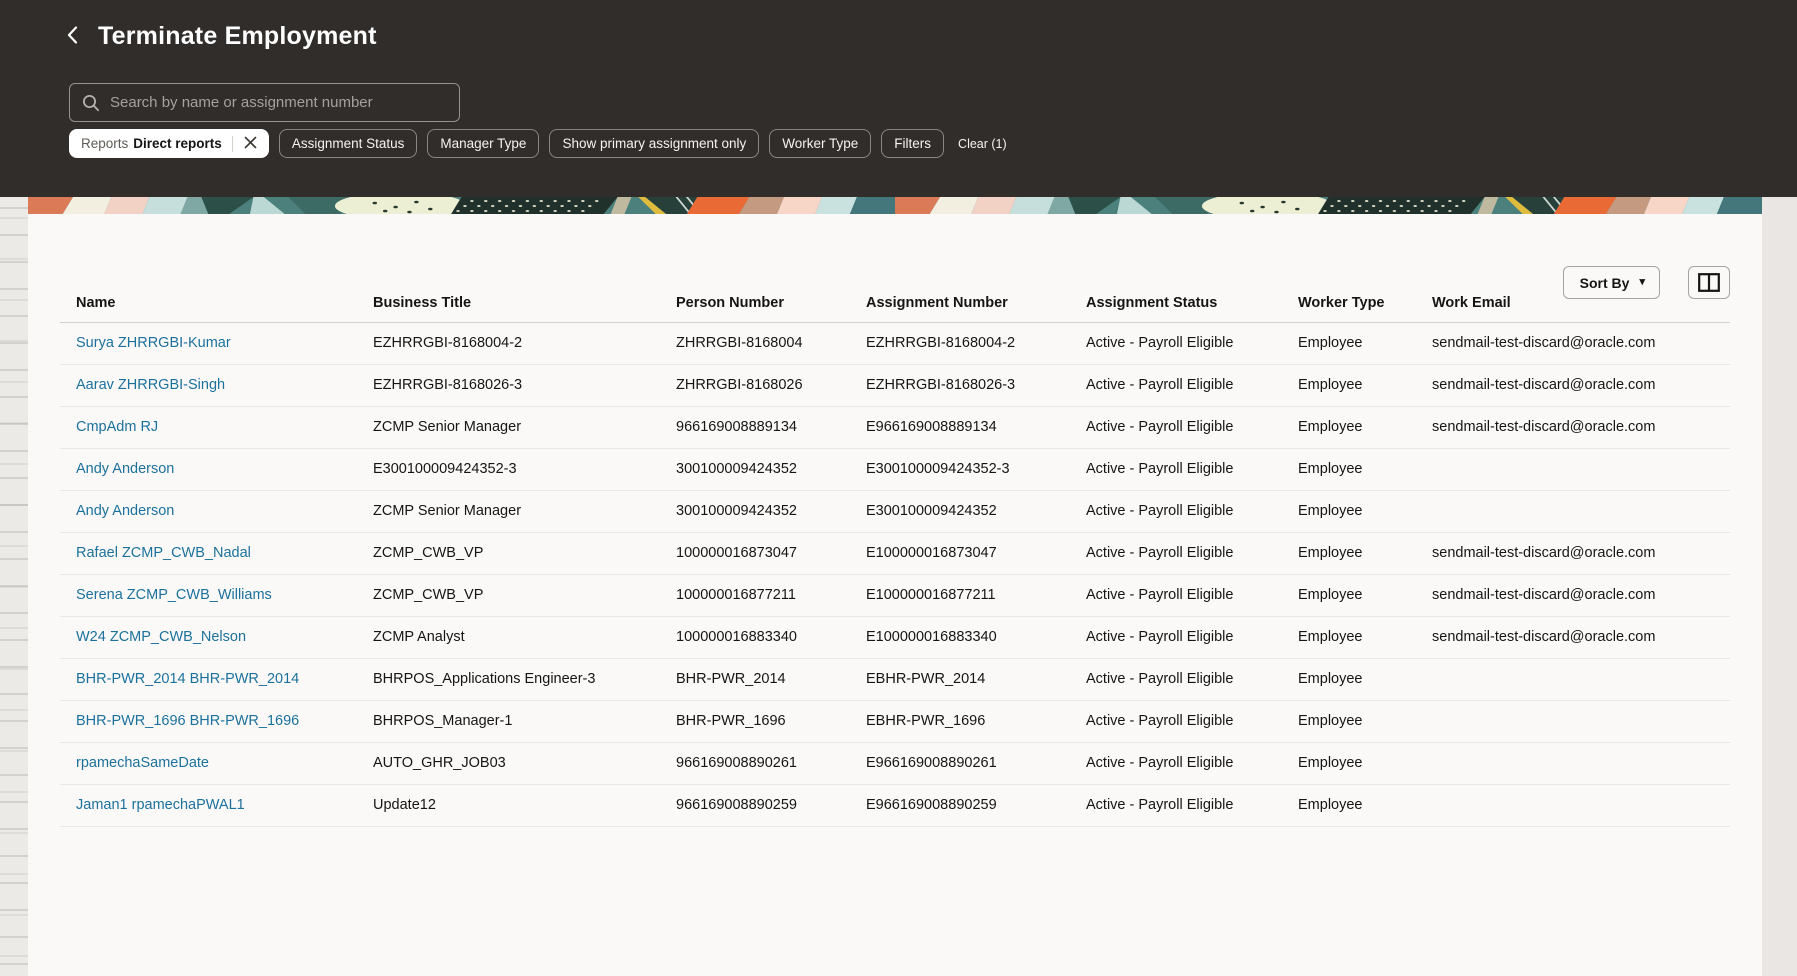  I want to click on assignment-number-cell: E100000016883340, so click(960, 637).